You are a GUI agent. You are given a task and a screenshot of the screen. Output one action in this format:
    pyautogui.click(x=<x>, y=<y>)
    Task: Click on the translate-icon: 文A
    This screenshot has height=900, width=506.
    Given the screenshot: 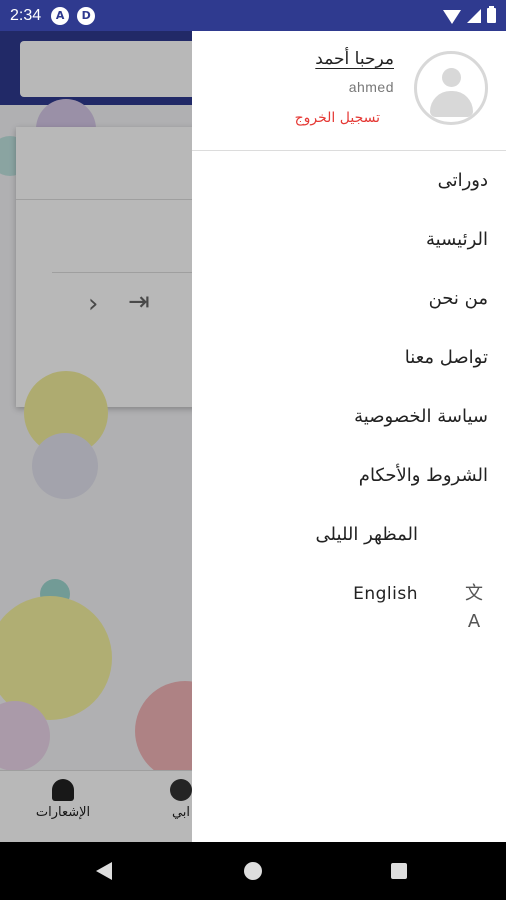 What is the action you would take?
    pyautogui.click(x=474, y=607)
    